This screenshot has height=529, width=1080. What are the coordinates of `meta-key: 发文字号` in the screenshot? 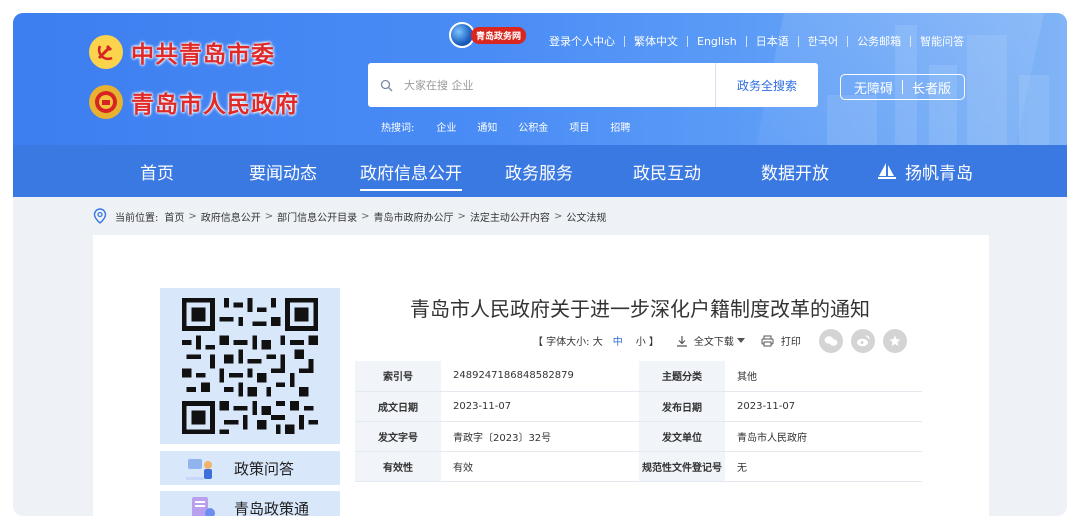 It's located at (398, 436).